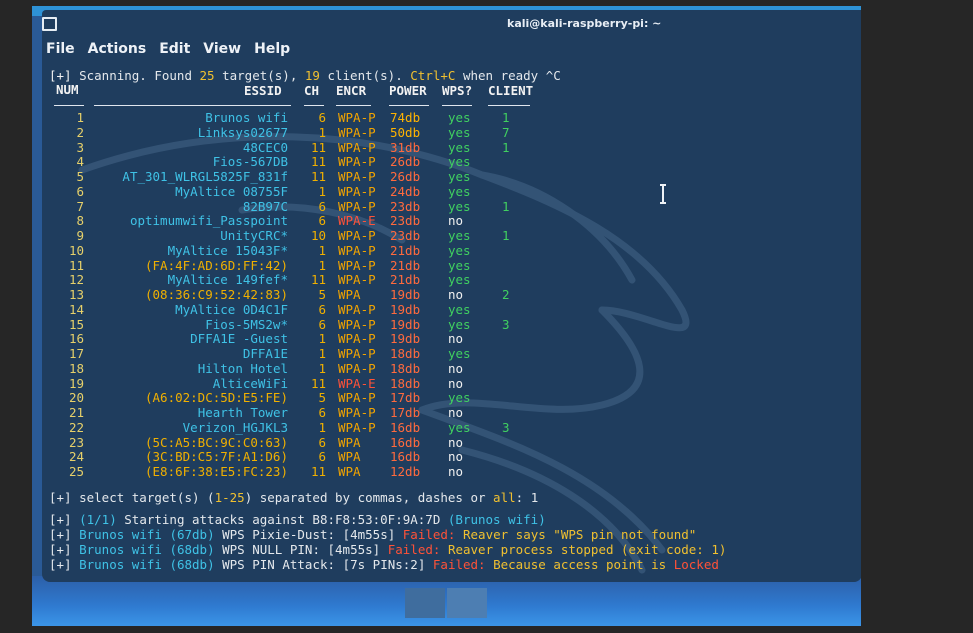 The image size is (973, 633). What do you see at coordinates (405, 147) in the screenshot?
I see `row-power: 31db` at bounding box center [405, 147].